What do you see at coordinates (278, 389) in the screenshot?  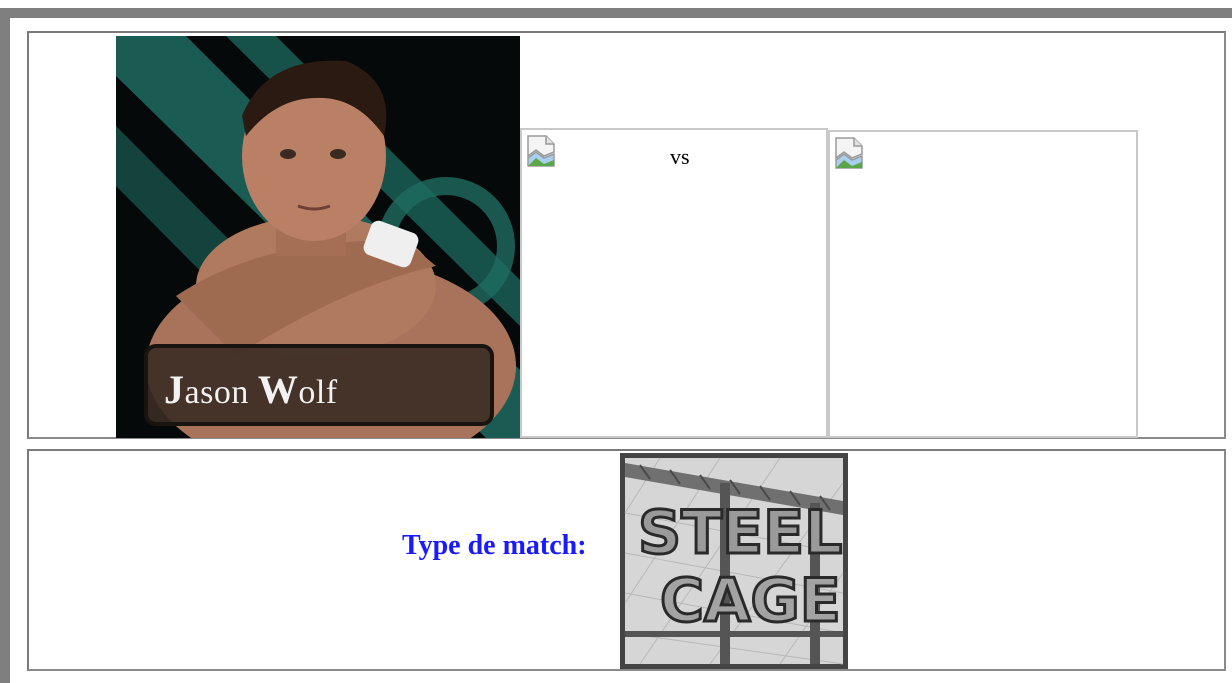 I see `name-last-initial: W` at bounding box center [278, 389].